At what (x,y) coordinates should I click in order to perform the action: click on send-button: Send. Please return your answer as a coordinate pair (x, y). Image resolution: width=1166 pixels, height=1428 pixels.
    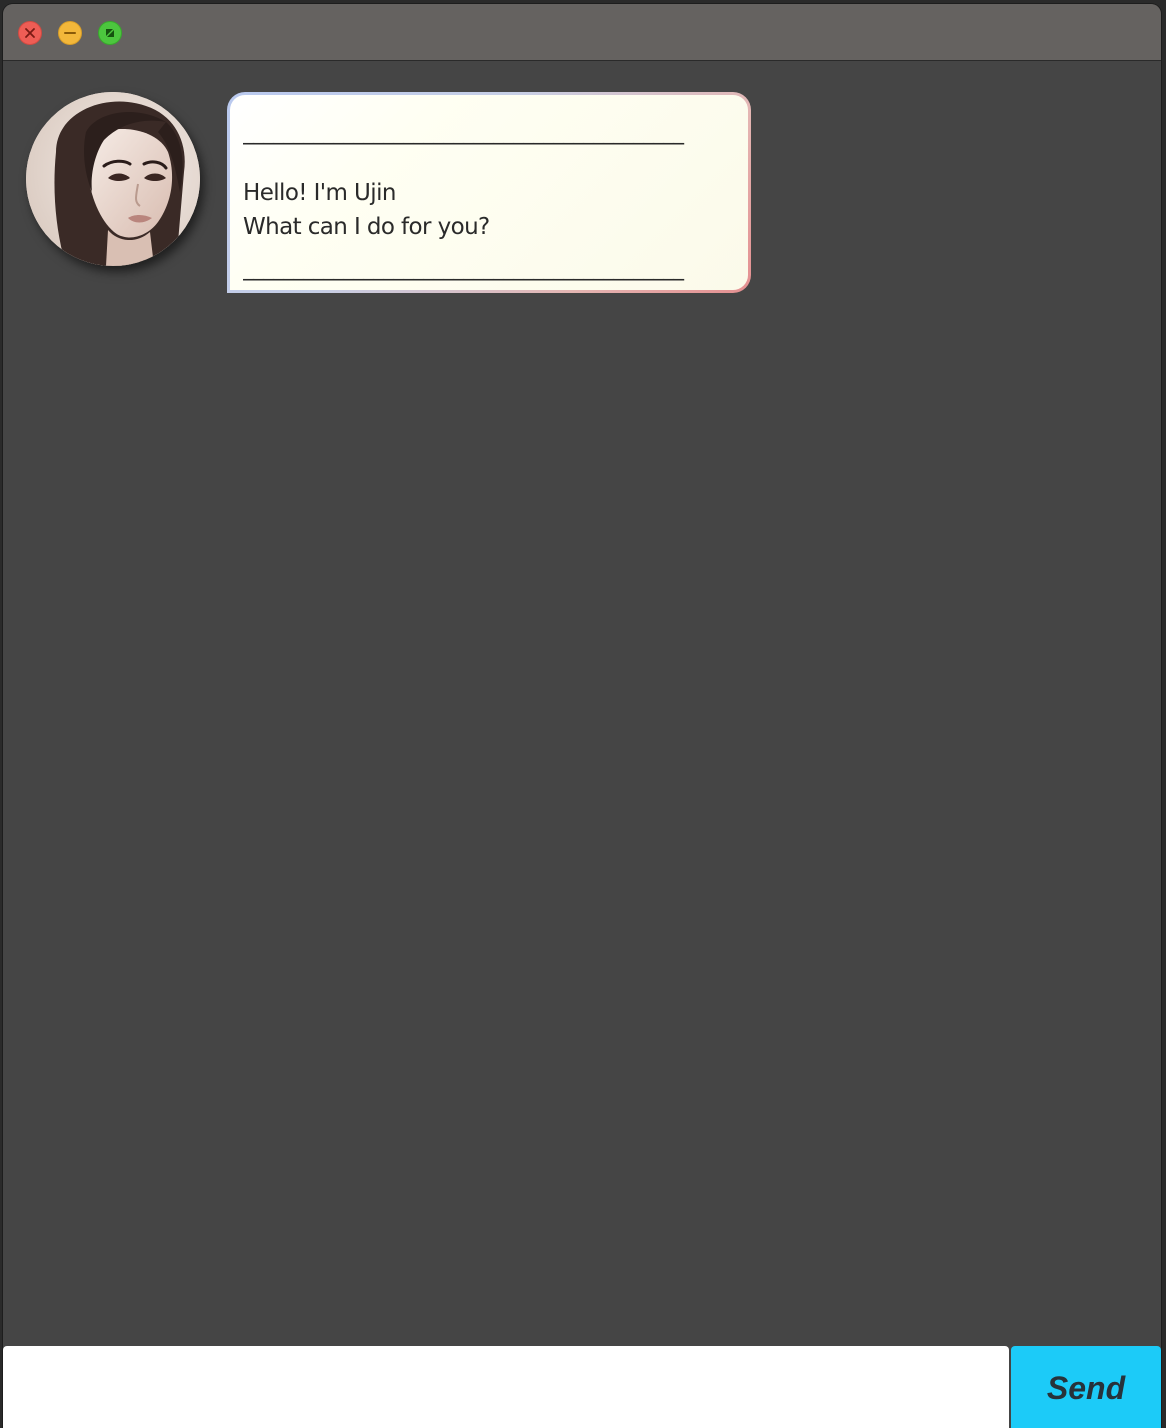
    Looking at the image, I should click on (1086, 1387).